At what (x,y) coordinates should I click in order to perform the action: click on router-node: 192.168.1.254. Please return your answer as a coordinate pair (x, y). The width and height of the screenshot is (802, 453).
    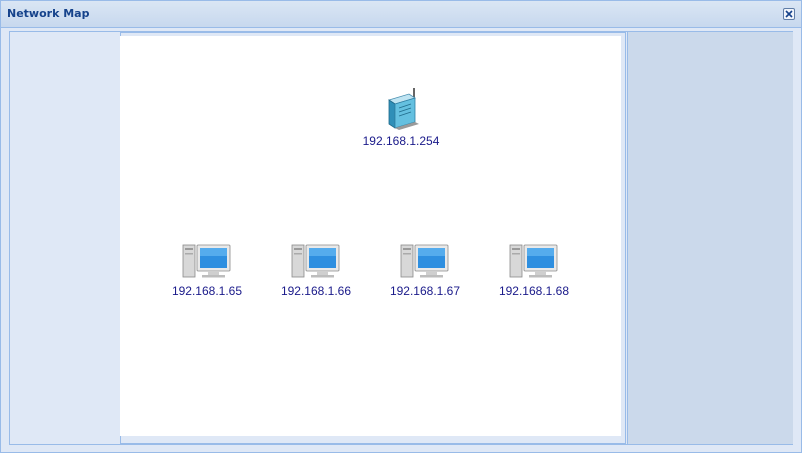
    Looking at the image, I should click on (401, 117).